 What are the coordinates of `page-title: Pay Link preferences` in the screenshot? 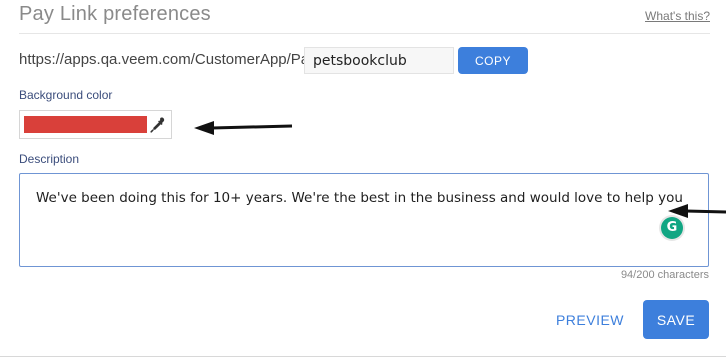 It's located at (115, 14).